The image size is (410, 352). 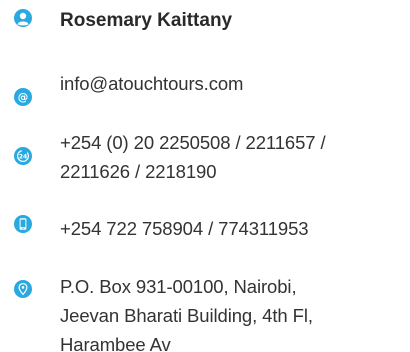 I want to click on at-sign-icon: @, so click(x=23, y=97).